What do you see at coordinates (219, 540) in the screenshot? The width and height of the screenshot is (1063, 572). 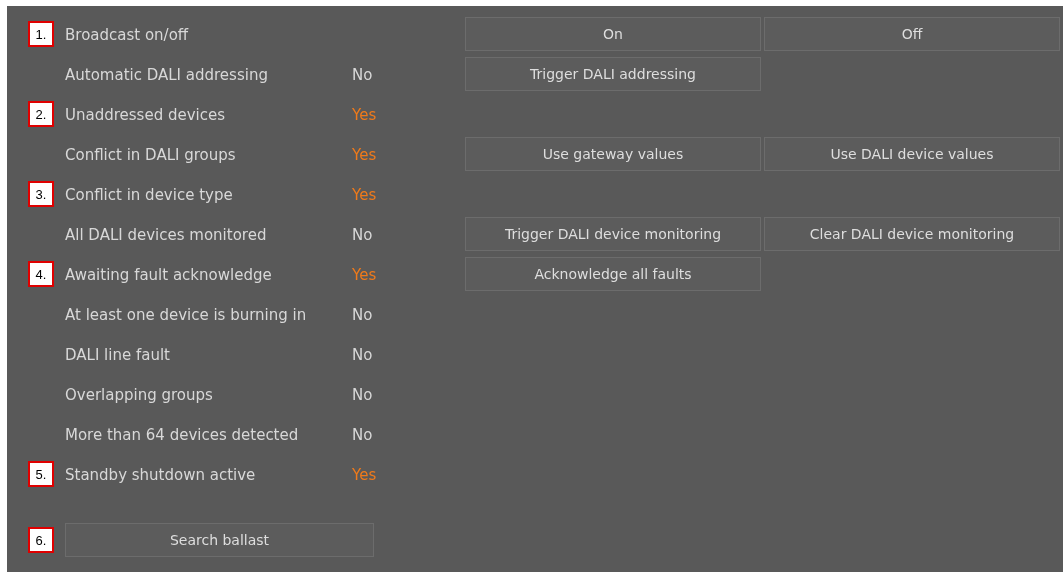 I see `search-ballast-button: Search ballast` at bounding box center [219, 540].